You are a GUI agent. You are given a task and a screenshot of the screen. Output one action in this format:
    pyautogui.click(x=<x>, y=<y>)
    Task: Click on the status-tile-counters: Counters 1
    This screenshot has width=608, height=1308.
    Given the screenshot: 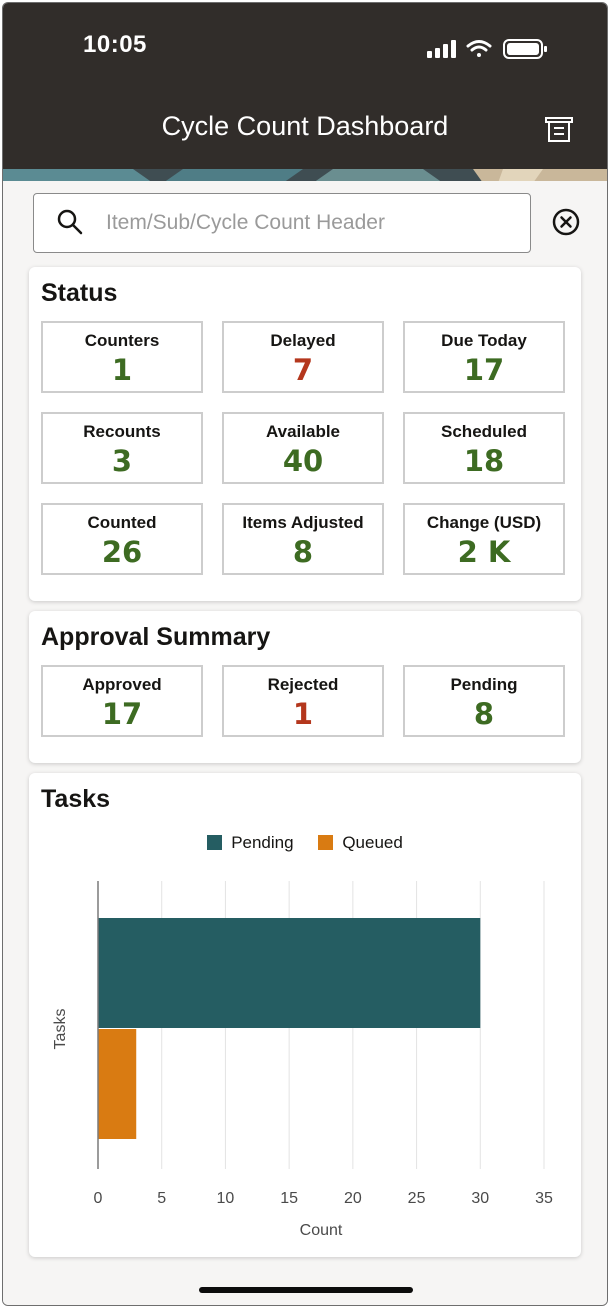 What is the action you would take?
    pyautogui.click(x=122, y=357)
    